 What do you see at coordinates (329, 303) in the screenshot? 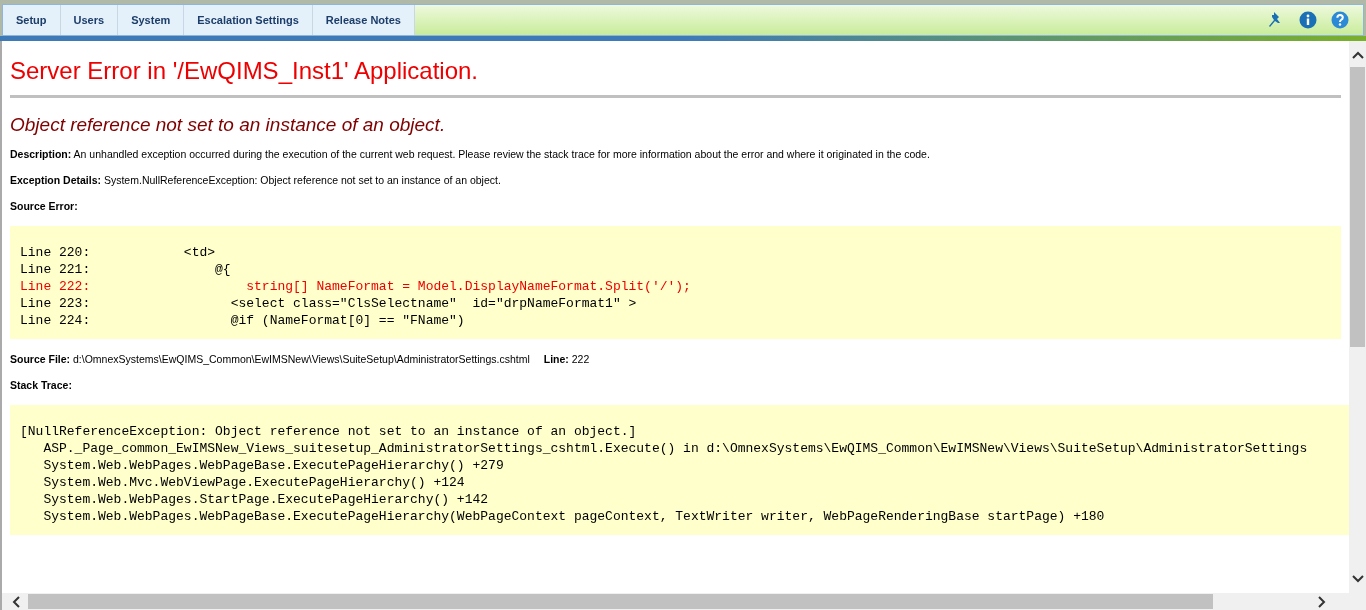
I see `code-line: Line 223: <select class="ClsSelectname" id="drpNameFormat1" >` at bounding box center [329, 303].